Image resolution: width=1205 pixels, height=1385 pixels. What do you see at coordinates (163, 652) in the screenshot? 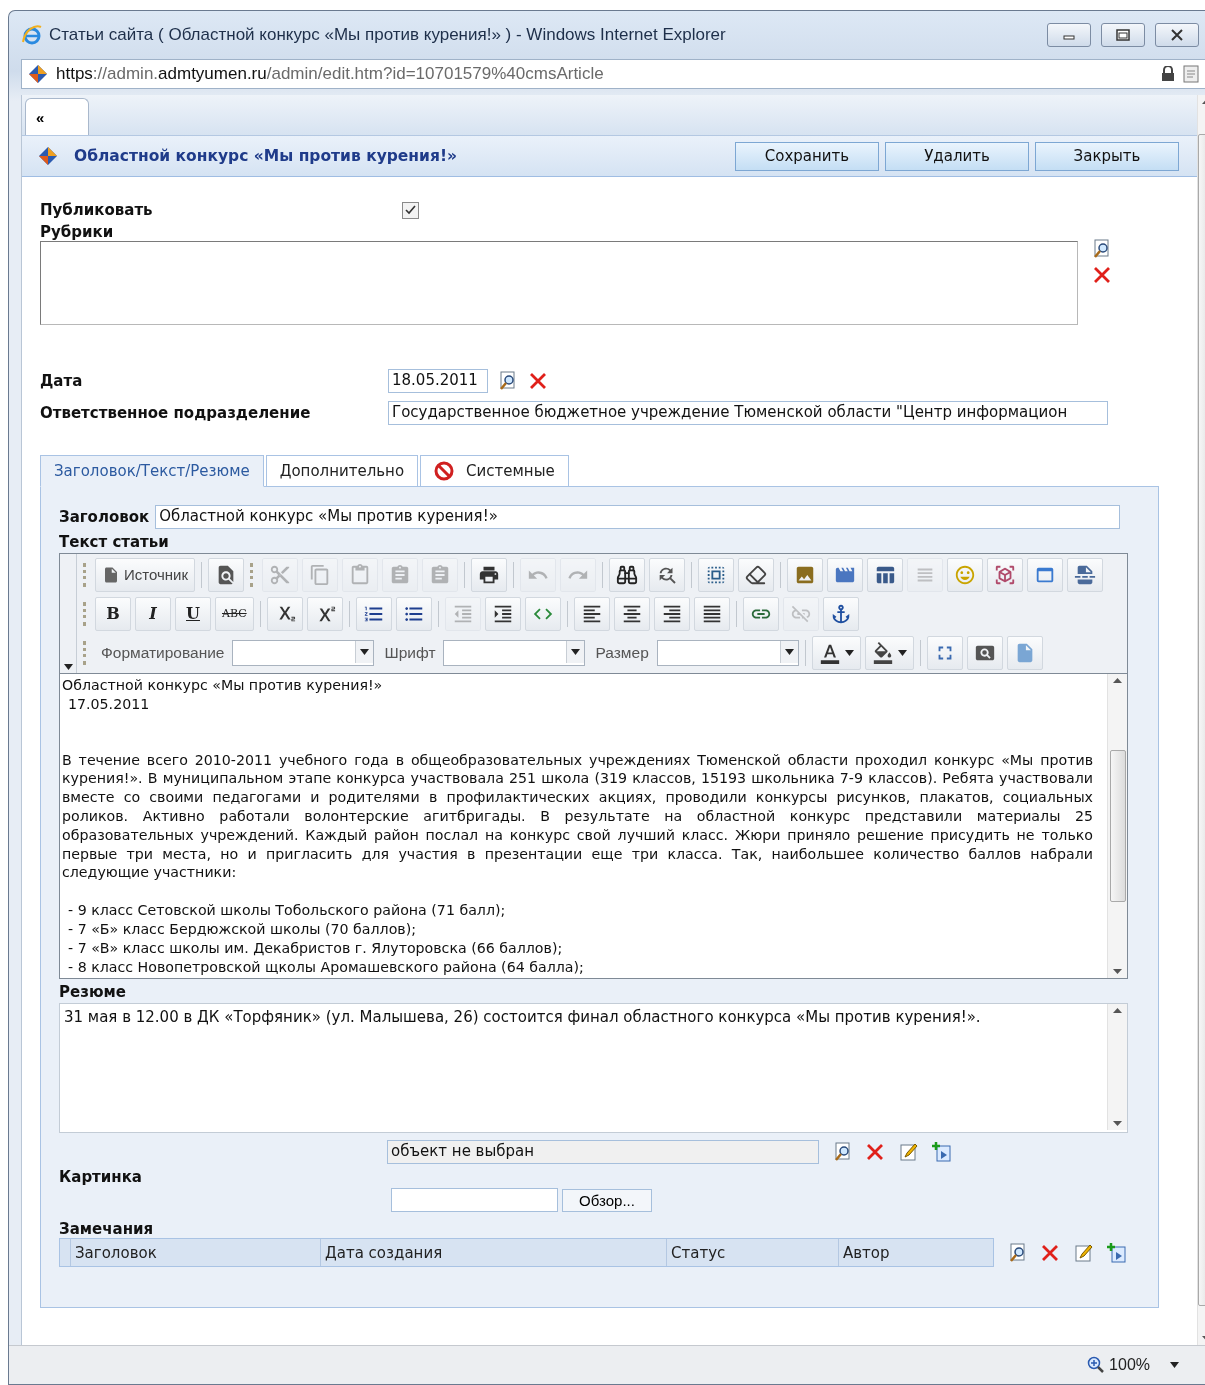
I see `dropdown-label: Форматирование` at bounding box center [163, 652].